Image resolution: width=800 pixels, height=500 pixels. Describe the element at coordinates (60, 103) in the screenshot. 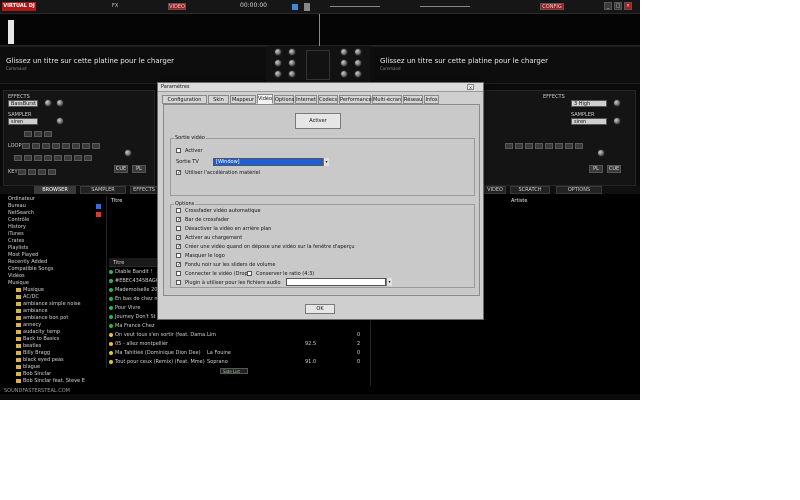

I see `effect-knob-2-left` at that location.